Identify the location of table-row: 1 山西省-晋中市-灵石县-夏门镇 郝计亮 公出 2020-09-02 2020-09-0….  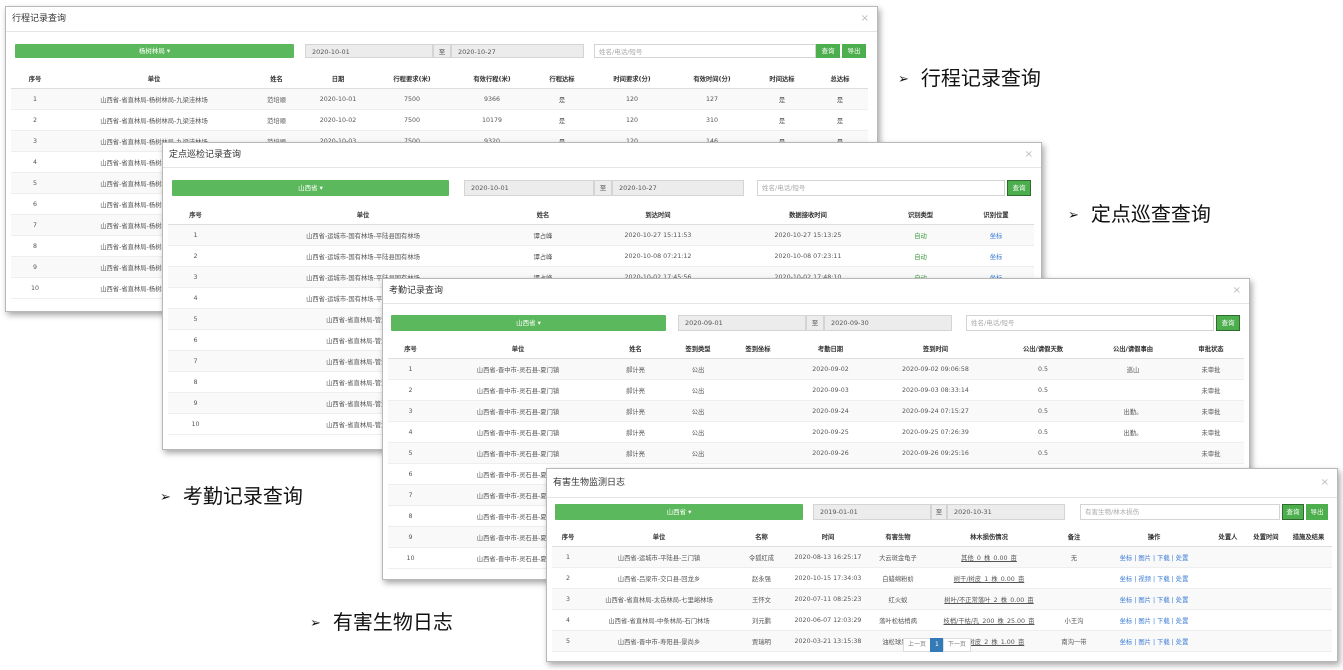
(816, 369).